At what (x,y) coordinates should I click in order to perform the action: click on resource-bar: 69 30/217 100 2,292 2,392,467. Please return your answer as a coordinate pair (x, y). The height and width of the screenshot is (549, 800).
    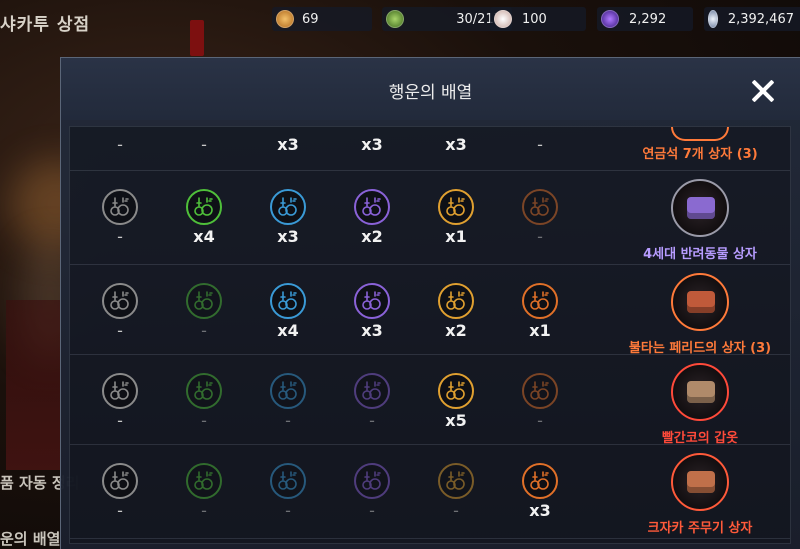
    Looking at the image, I should click on (536, 19).